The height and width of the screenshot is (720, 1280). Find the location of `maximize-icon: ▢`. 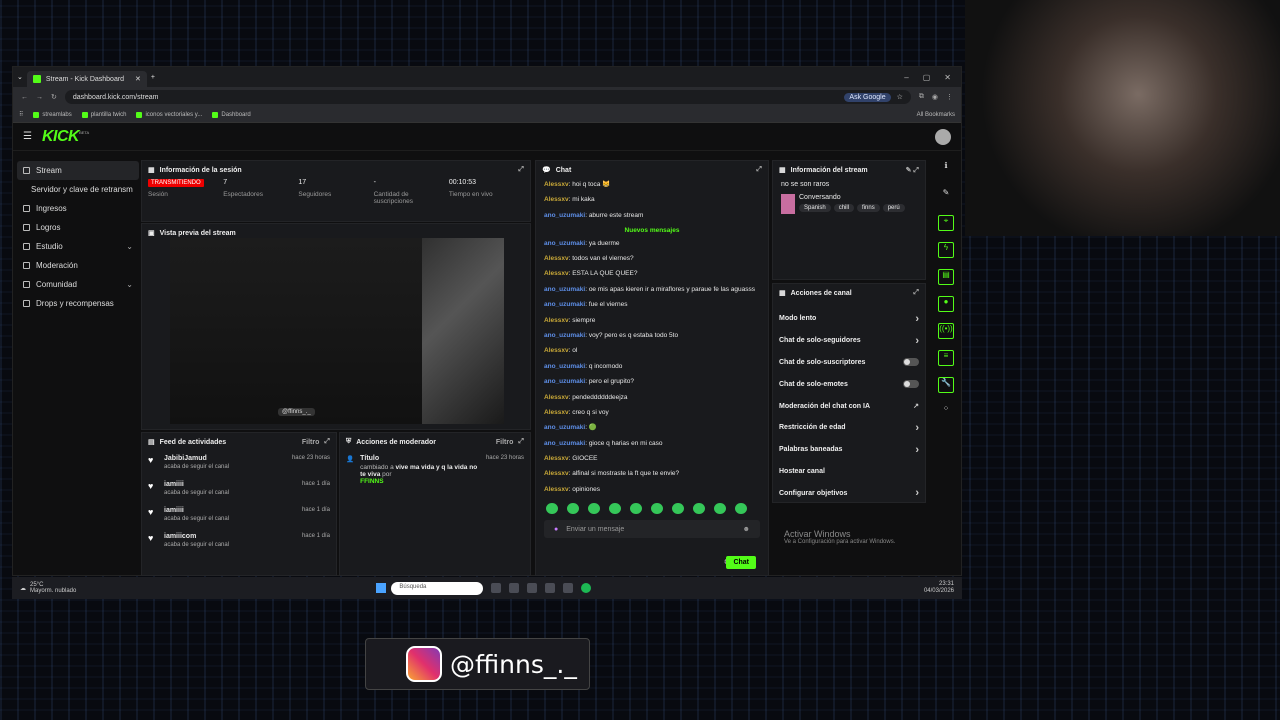

maximize-icon: ▢ is located at coordinates (927, 77).